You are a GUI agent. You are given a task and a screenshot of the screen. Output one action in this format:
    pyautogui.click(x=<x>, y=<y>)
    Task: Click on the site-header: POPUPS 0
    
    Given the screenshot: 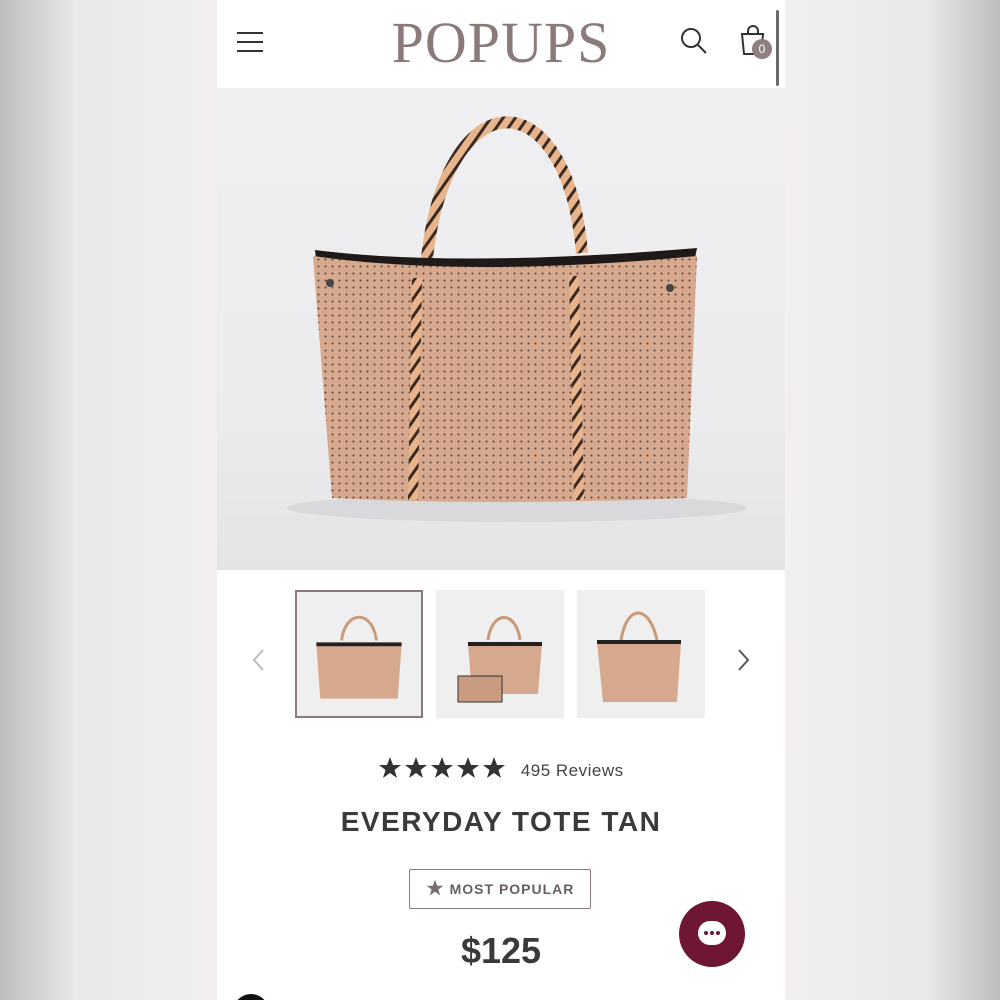 What is the action you would take?
    pyautogui.click(x=501, y=44)
    